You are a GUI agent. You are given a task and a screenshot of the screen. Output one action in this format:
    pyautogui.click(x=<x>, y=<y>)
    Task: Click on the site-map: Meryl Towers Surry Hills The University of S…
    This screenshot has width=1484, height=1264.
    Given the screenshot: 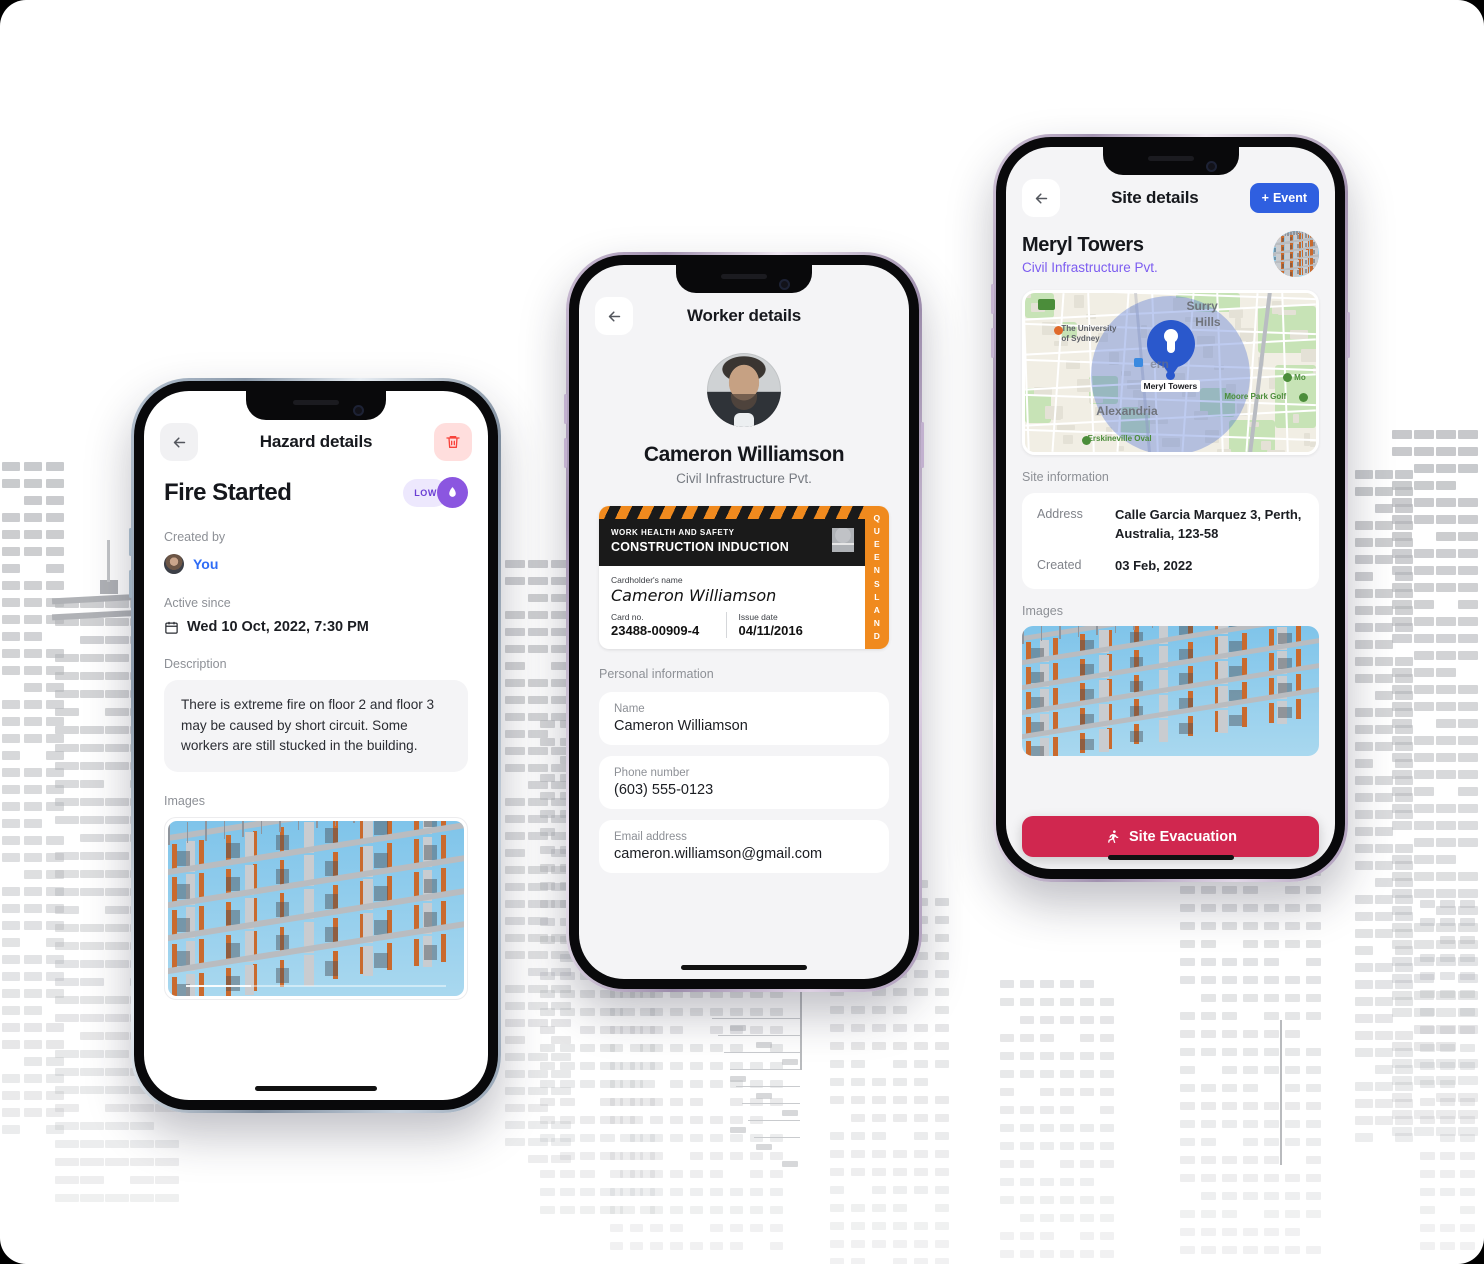 What is the action you would take?
    pyautogui.click(x=1170, y=372)
    